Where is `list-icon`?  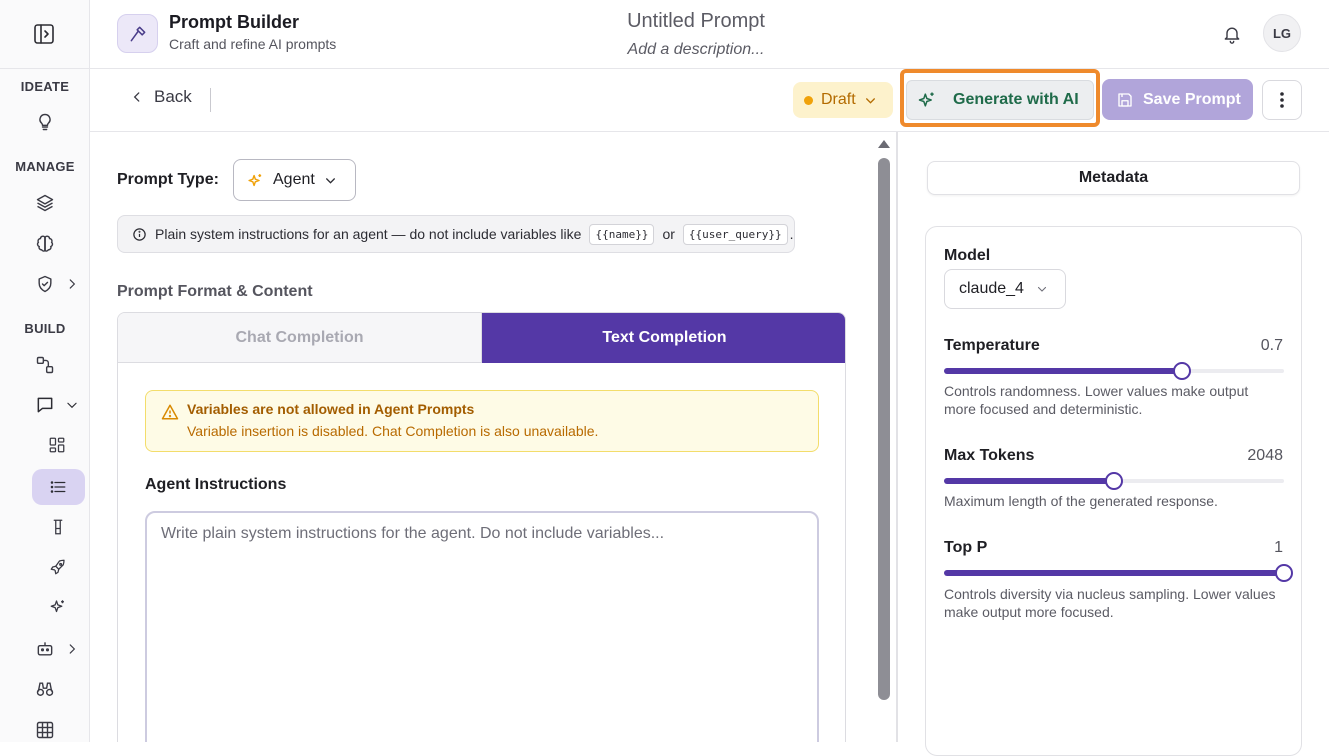 list-icon is located at coordinates (59, 488).